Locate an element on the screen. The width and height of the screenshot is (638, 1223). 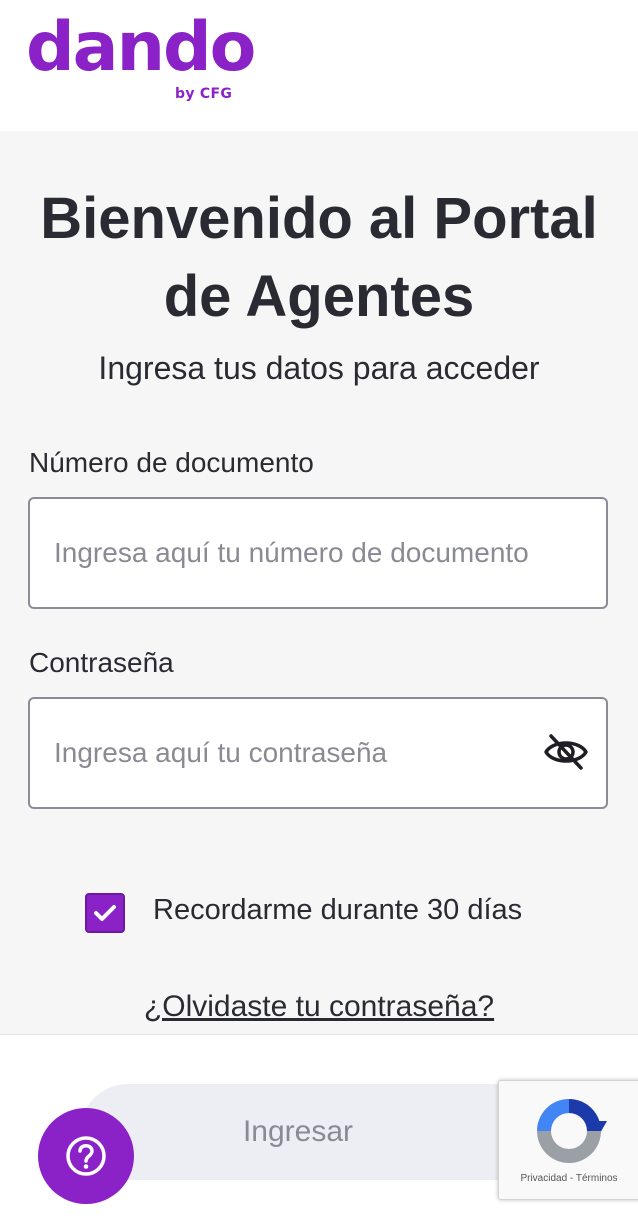
remember-checkbox is located at coordinates (105, 913).